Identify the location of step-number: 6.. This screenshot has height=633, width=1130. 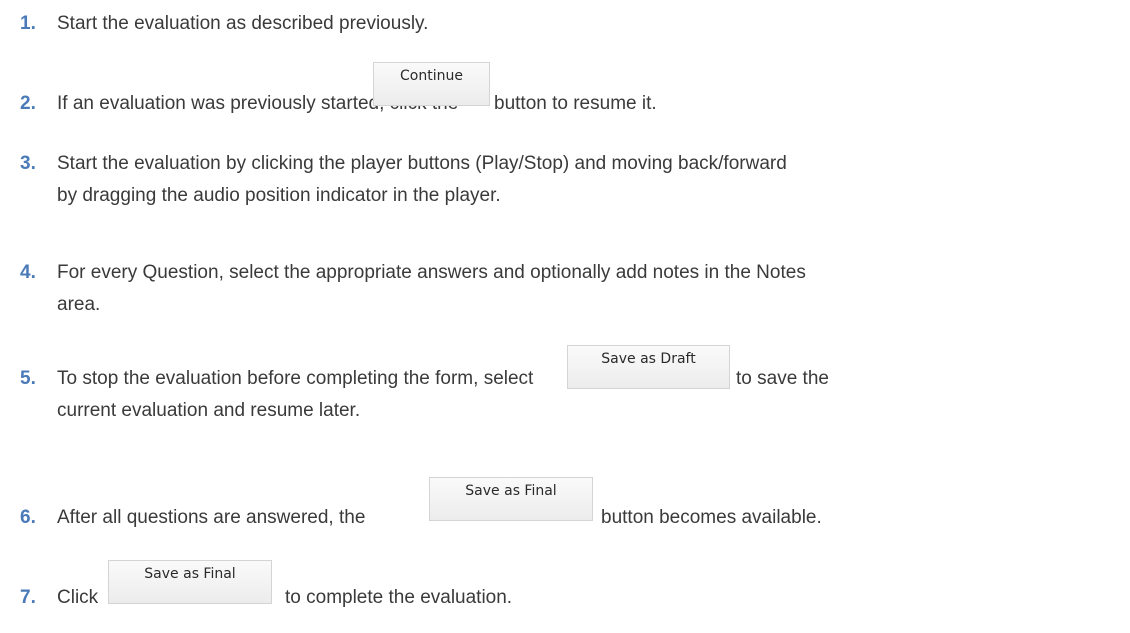
(28, 517).